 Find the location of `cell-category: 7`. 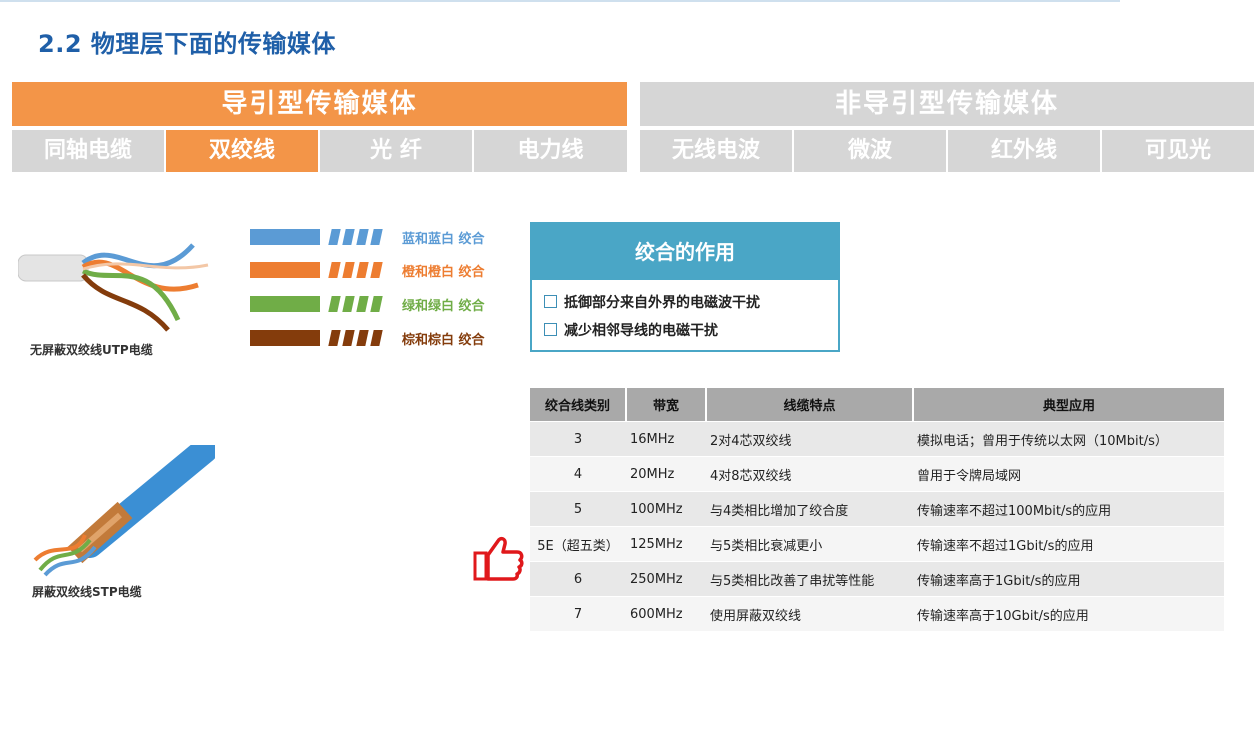

cell-category: 7 is located at coordinates (578, 613).